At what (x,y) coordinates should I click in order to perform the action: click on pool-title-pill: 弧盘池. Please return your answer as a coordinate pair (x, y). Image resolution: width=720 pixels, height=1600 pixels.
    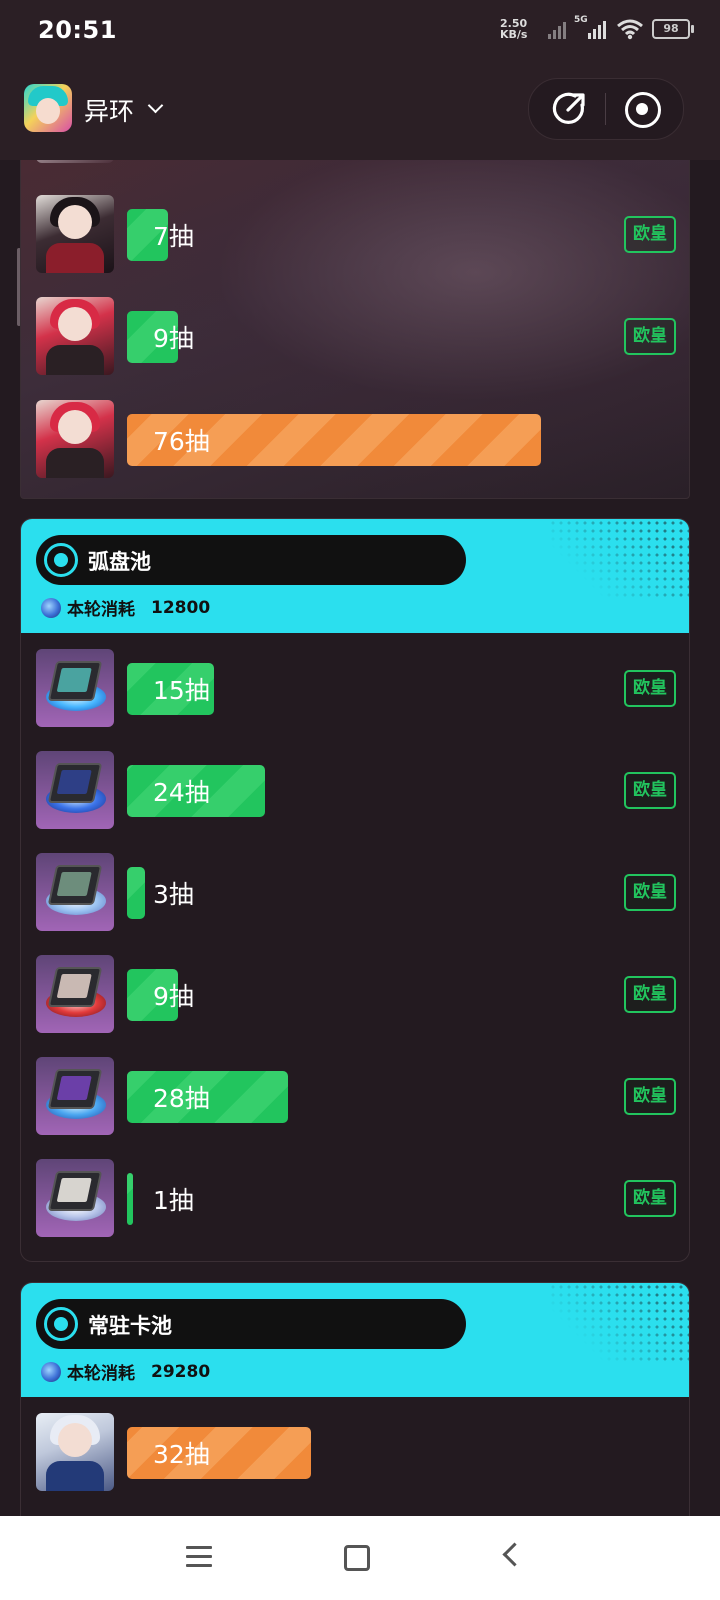
    Looking at the image, I should click on (251, 560).